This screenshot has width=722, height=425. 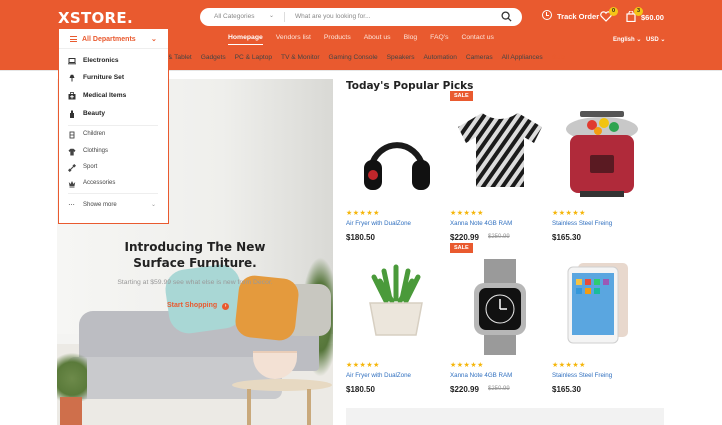 What do you see at coordinates (90, 167) in the screenshot?
I see `dept-item-label: Sport` at bounding box center [90, 167].